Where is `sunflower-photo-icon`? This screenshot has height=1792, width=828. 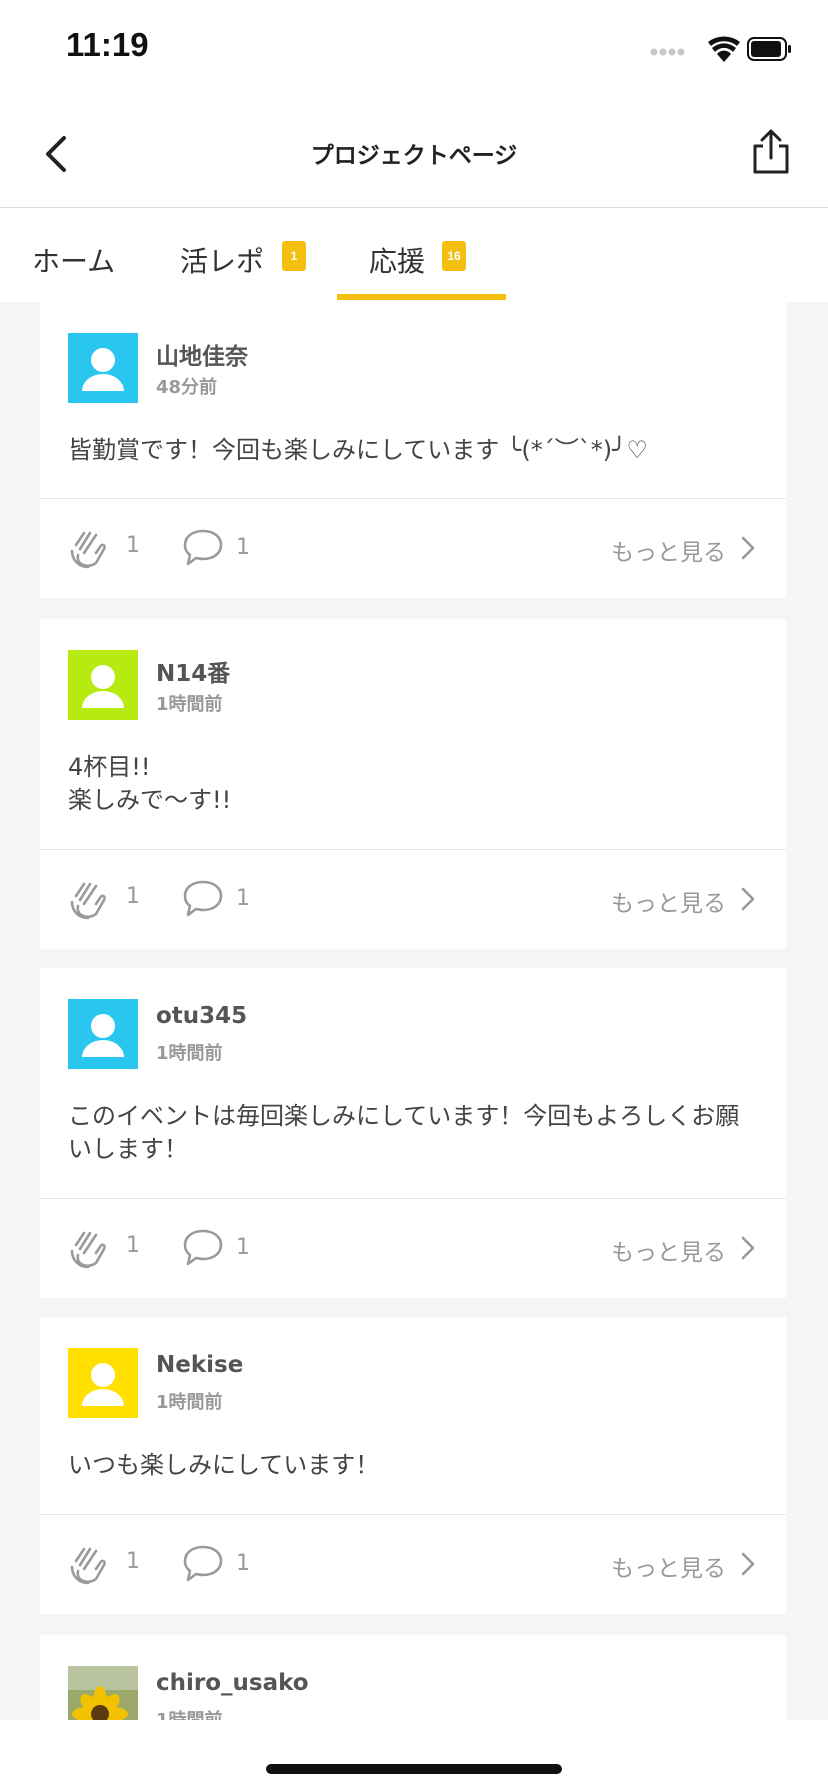
sunflower-photo-icon is located at coordinates (103, 1693).